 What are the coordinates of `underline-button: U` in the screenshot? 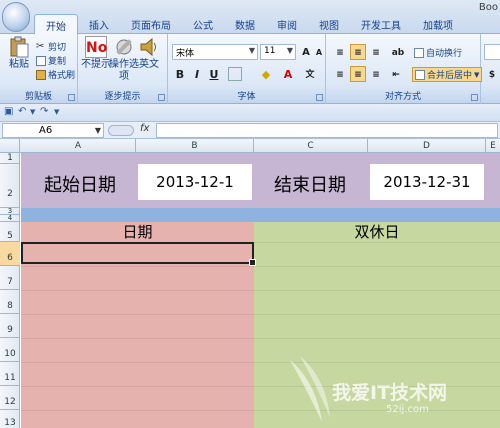 It's located at (214, 74).